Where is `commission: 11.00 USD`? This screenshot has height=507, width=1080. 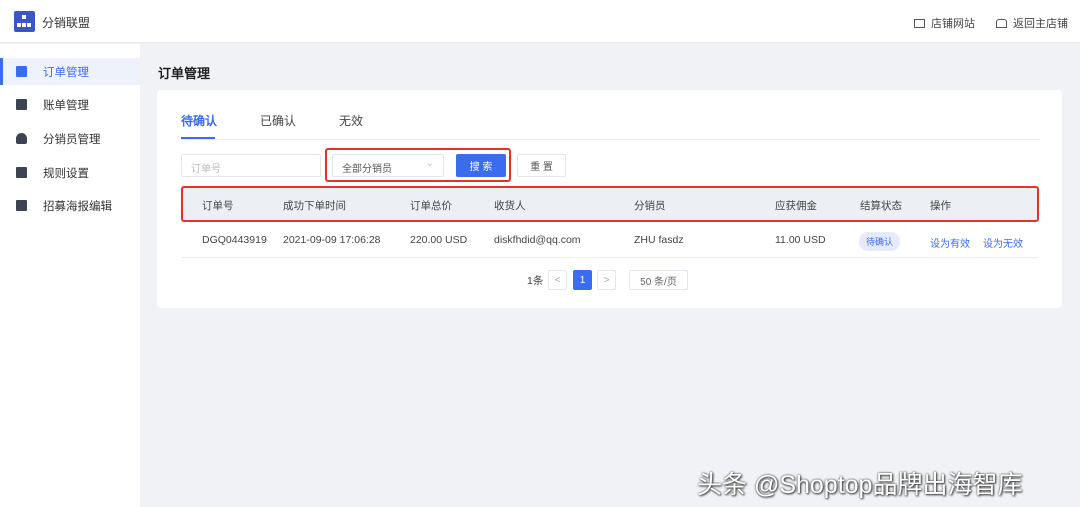 commission: 11.00 USD is located at coordinates (800, 240).